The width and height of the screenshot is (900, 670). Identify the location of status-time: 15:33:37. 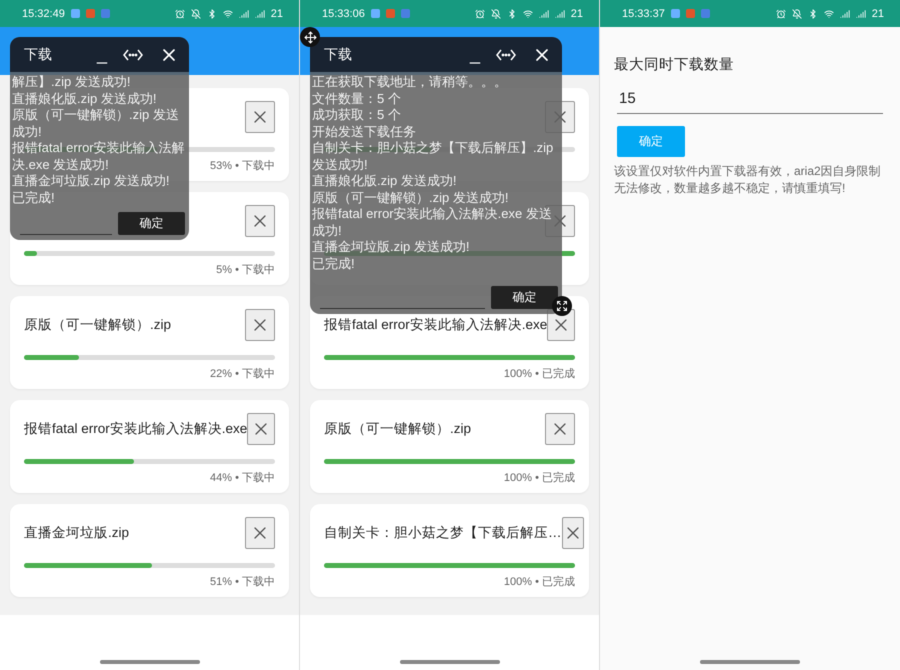
(643, 14).